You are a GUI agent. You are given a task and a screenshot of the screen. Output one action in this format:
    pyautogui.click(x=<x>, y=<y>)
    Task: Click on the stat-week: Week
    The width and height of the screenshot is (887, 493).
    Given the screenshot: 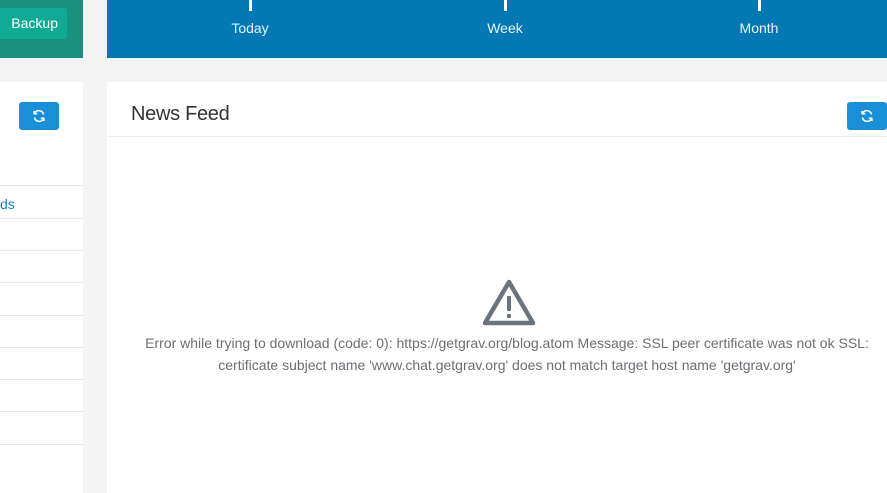 What is the action you would take?
    pyautogui.click(x=505, y=29)
    